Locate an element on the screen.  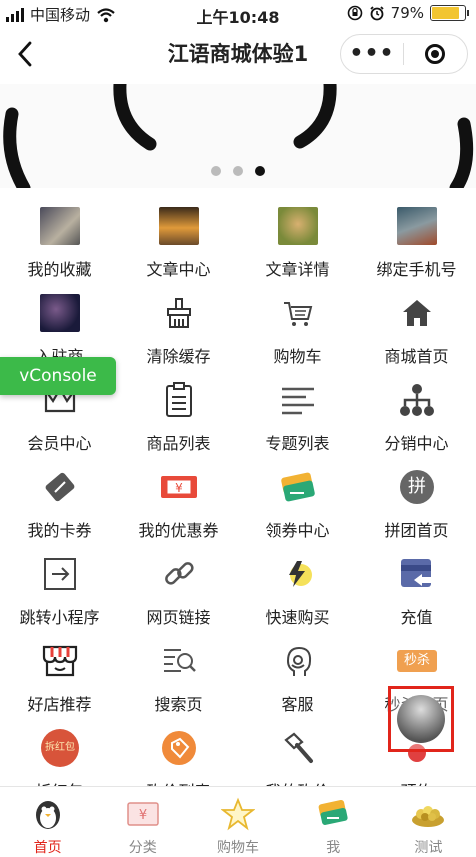
home-icon is located at coordinates (417, 313).